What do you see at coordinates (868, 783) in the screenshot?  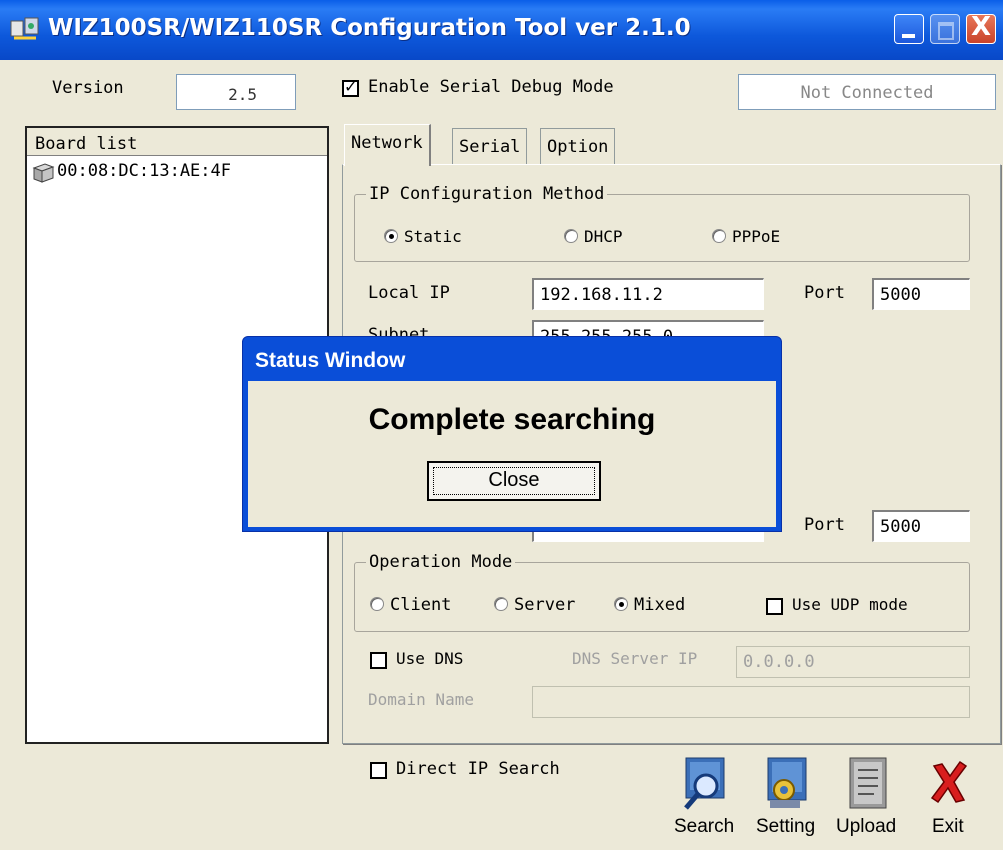 I see `upload-icon` at bounding box center [868, 783].